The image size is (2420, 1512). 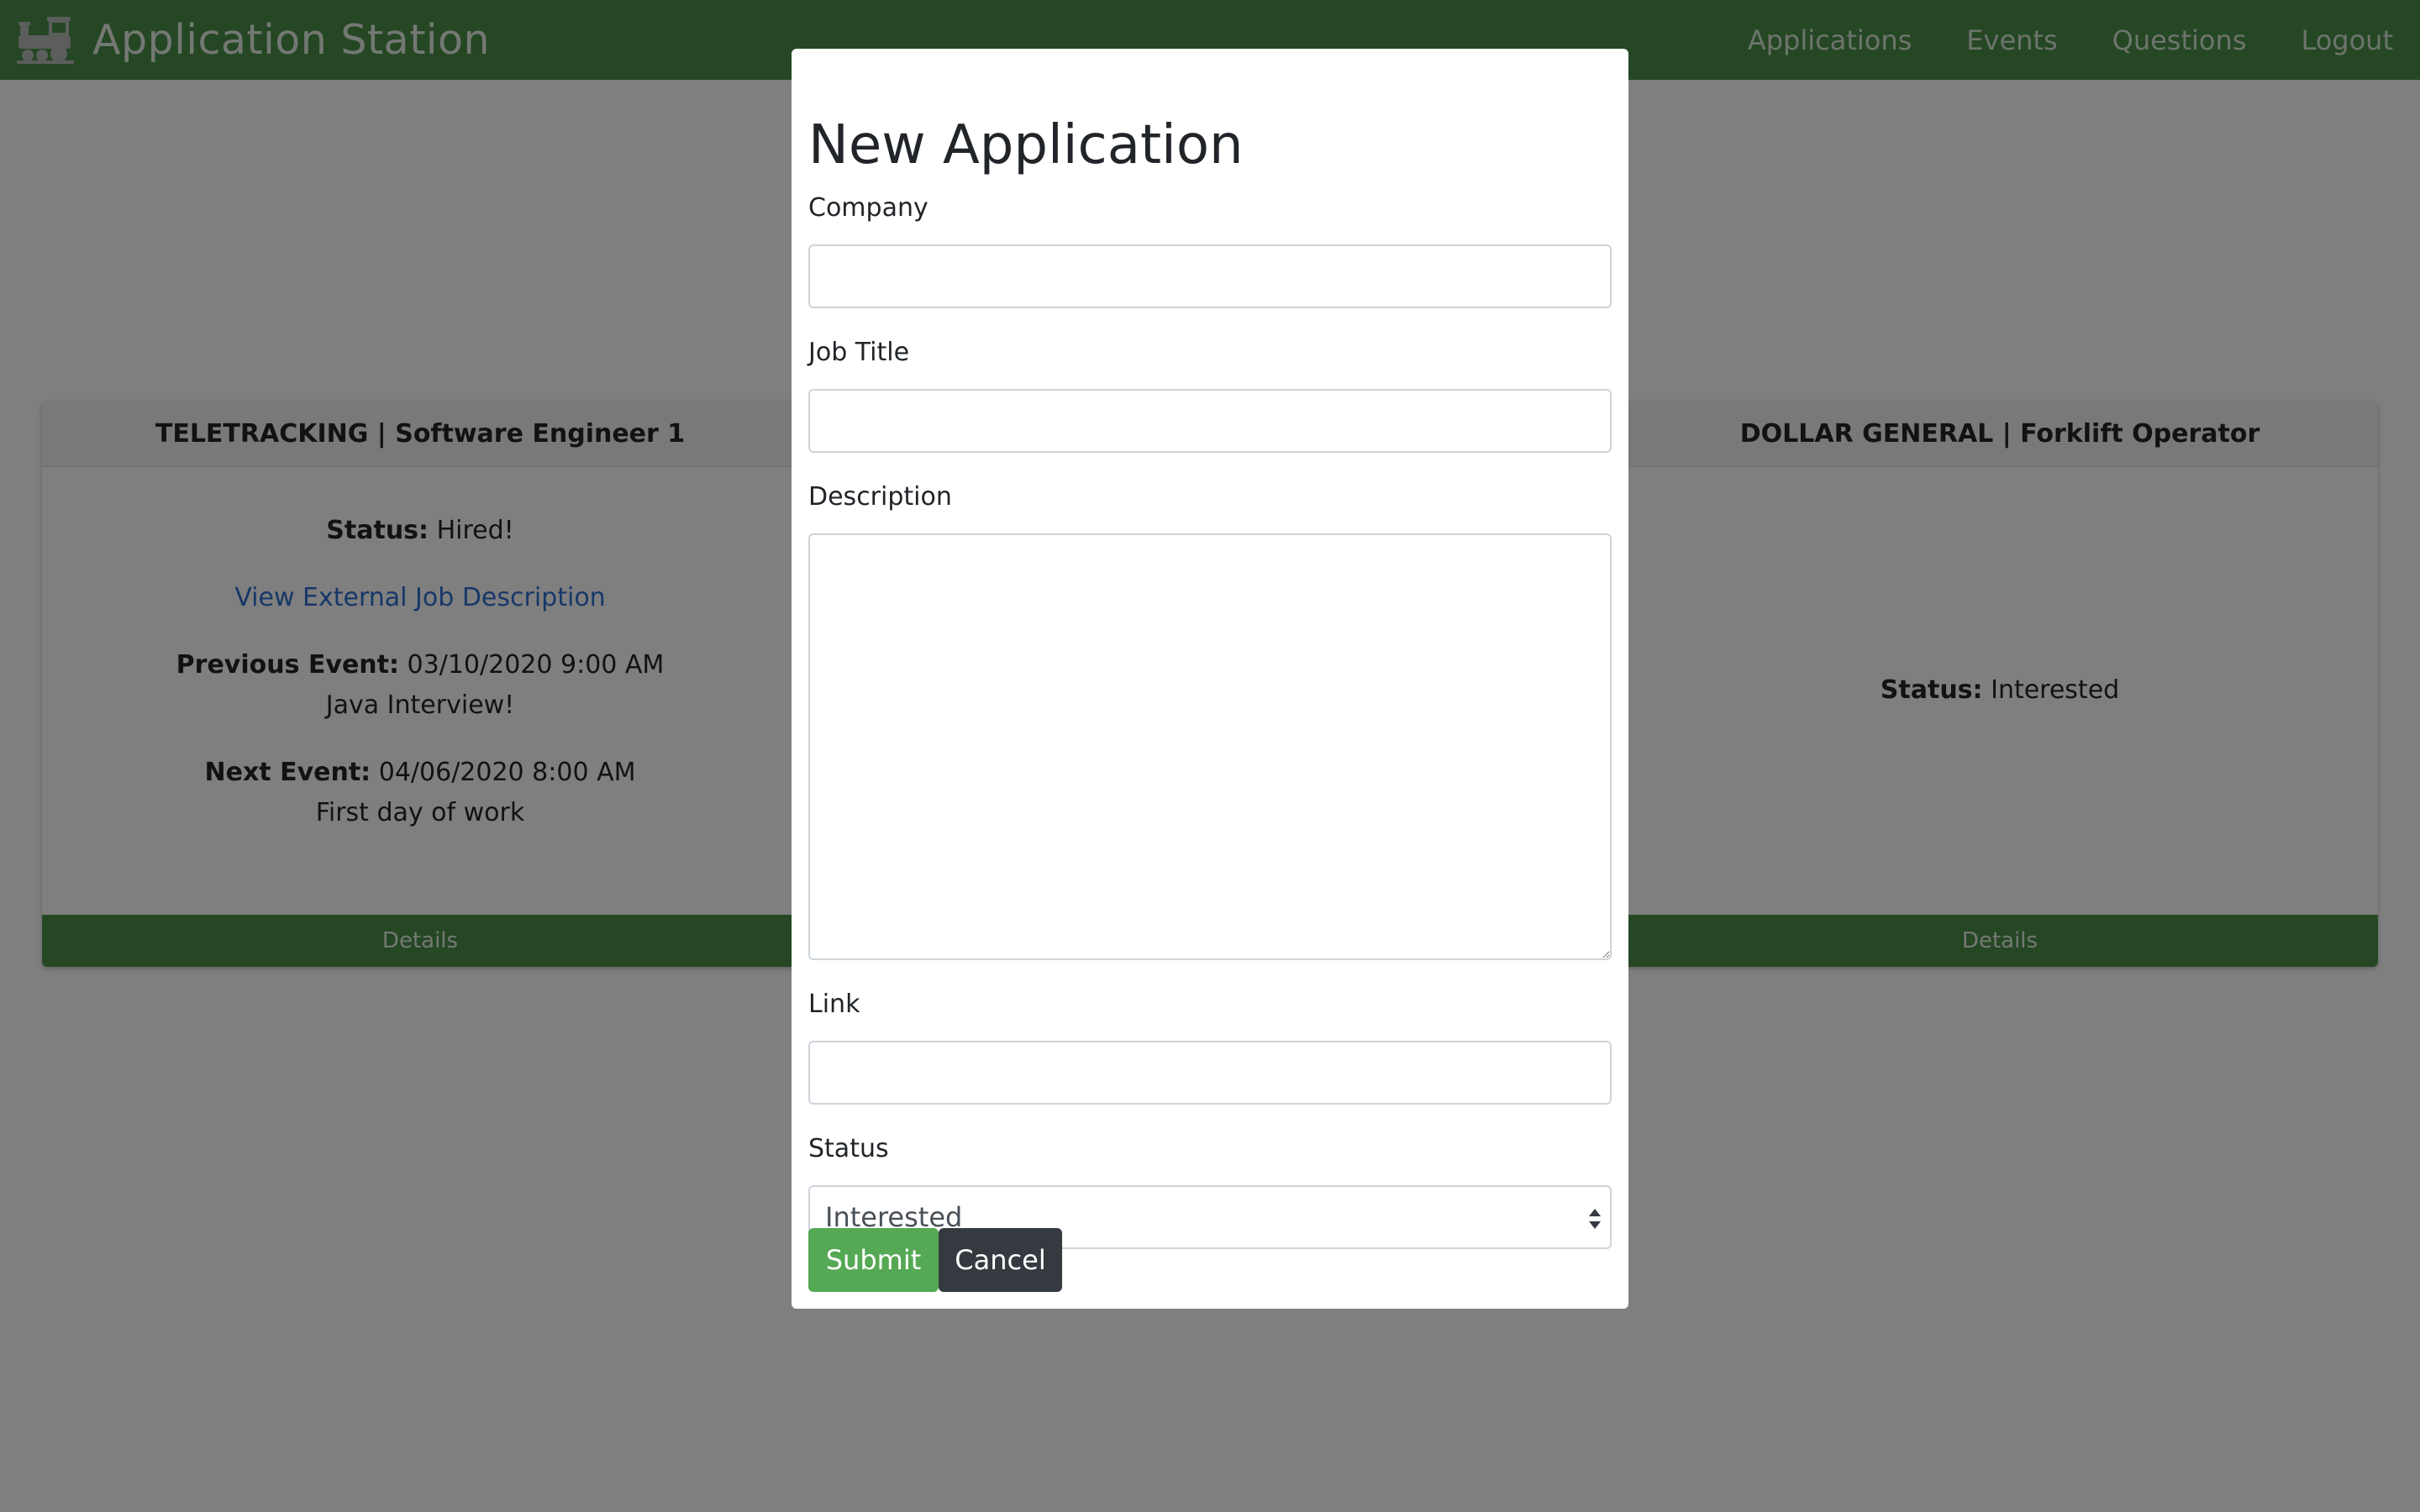 I want to click on select-arrows-icon, so click(x=1595, y=1219).